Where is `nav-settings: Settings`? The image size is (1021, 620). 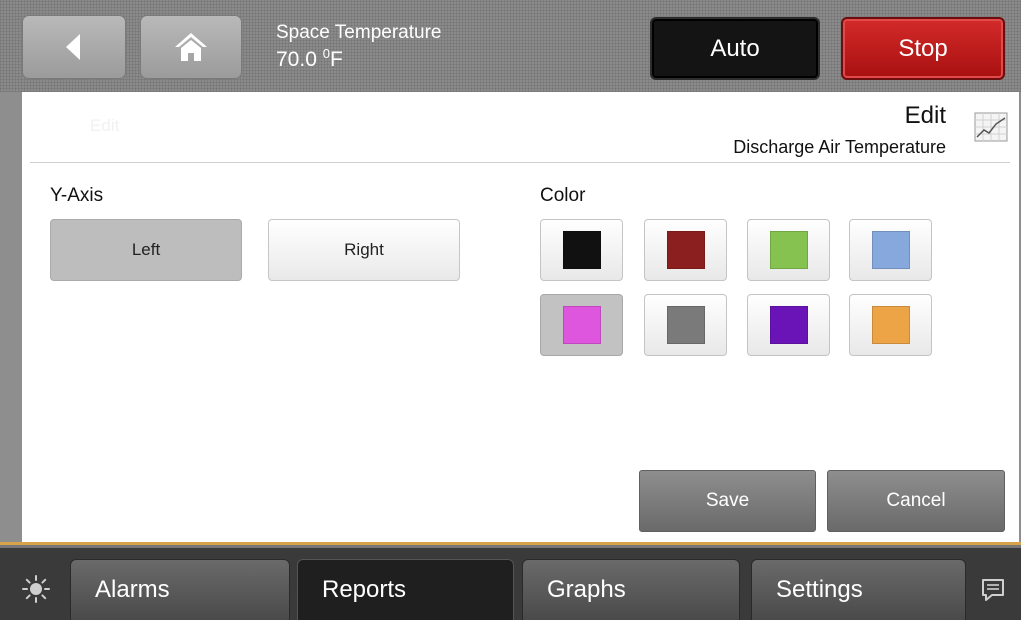
nav-settings: Settings is located at coordinates (858, 589).